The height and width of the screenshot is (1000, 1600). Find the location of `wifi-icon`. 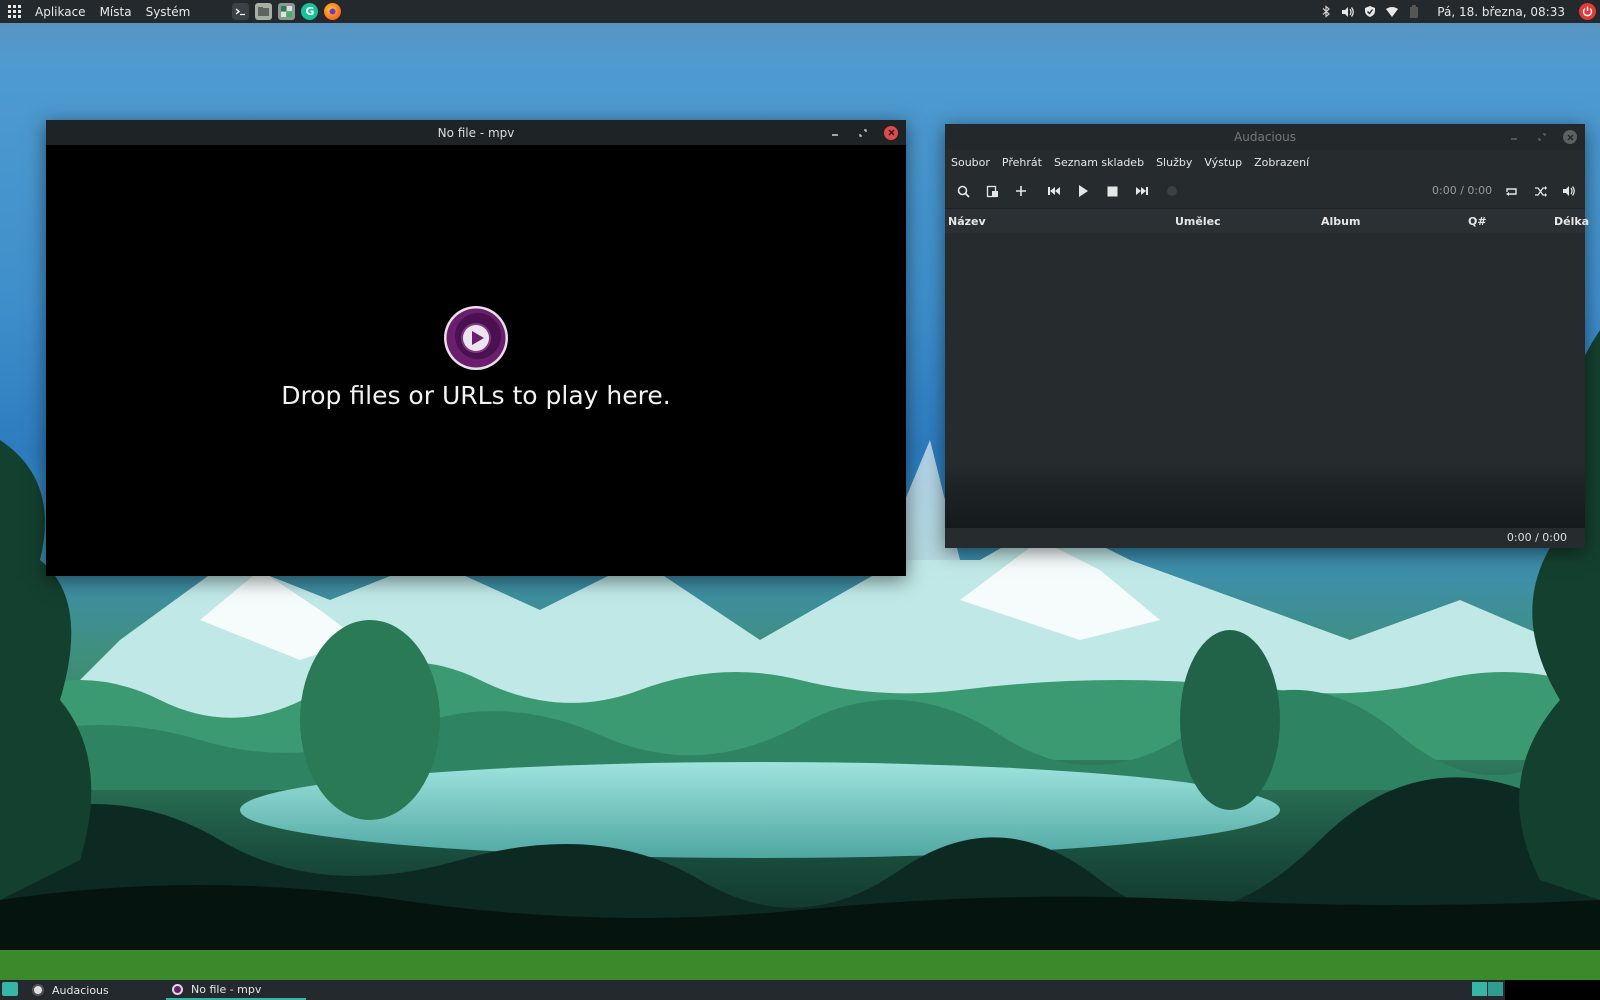

wifi-icon is located at coordinates (1392, 12).